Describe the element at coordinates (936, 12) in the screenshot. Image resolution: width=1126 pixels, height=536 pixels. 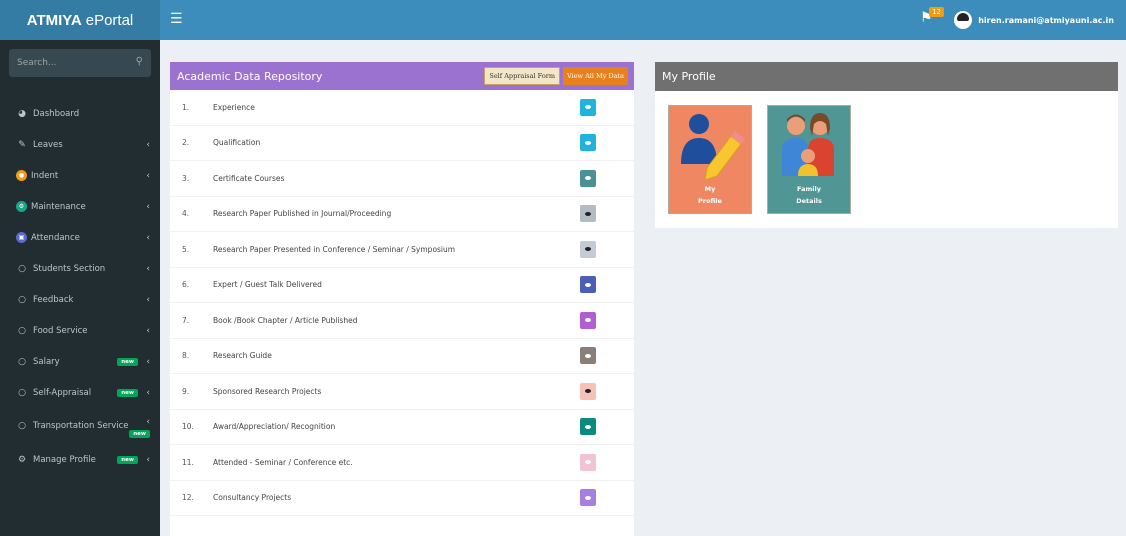
I see `notification-badge: 12` at that location.